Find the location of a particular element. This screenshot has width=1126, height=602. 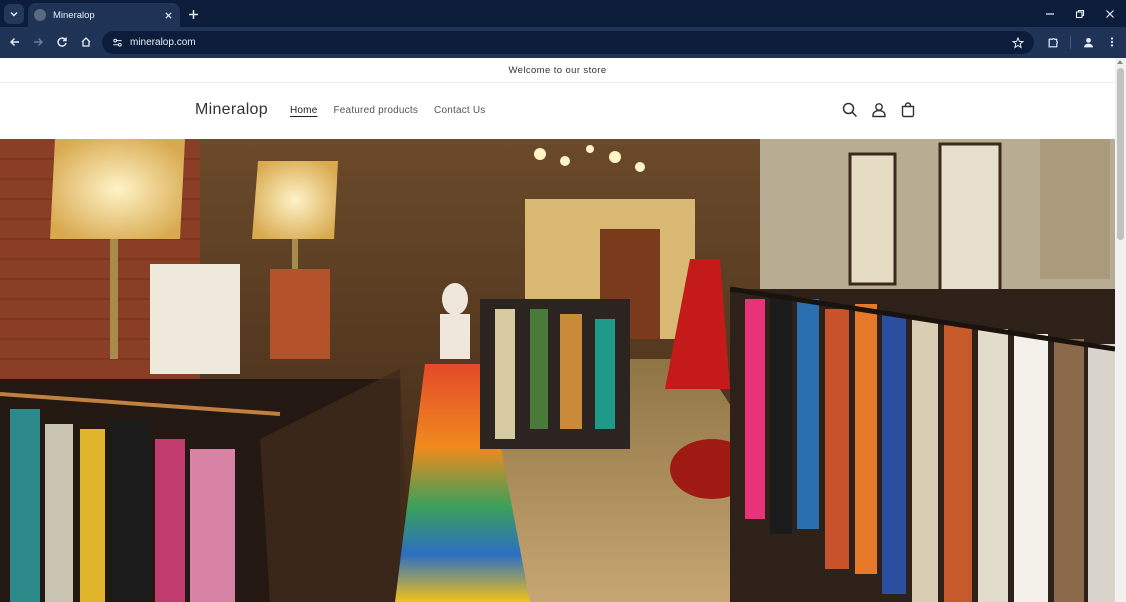

kebab-menu-icon is located at coordinates (1112, 42).